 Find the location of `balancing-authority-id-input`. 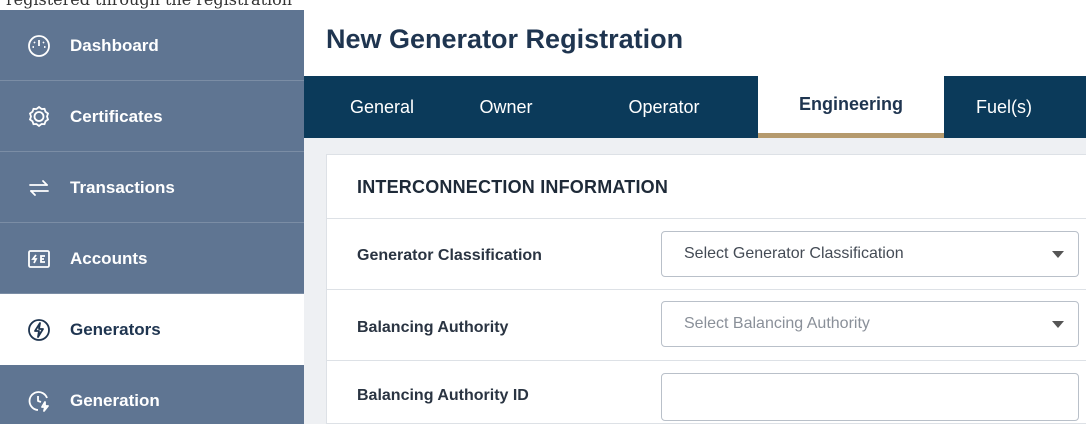

balancing-authority-id-input is located at coordinates (870, 397).